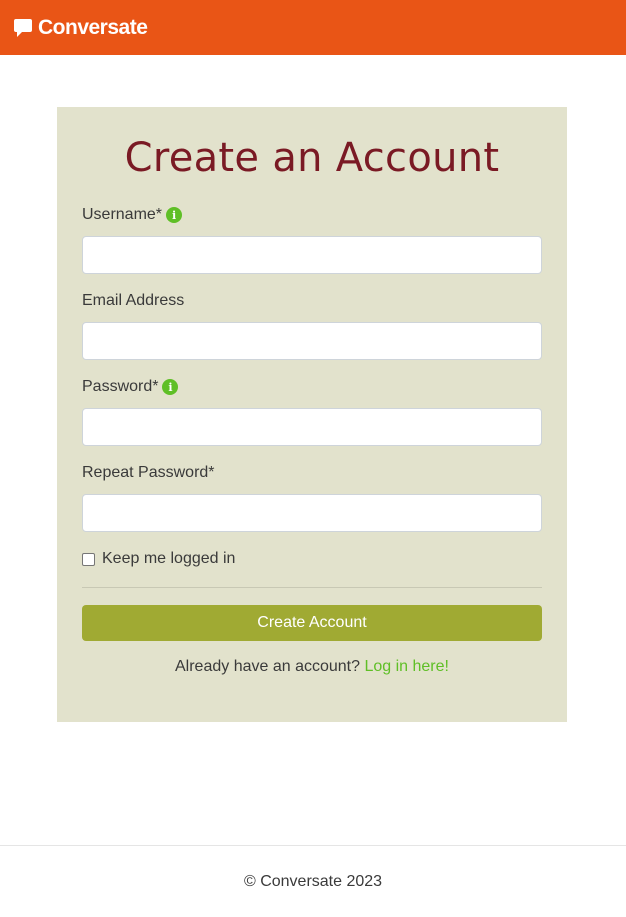 The image size is (626, 917). Describe the element at coordinates (23, 28) in the screenshot. I see `speech-bubble-icon` at that location.